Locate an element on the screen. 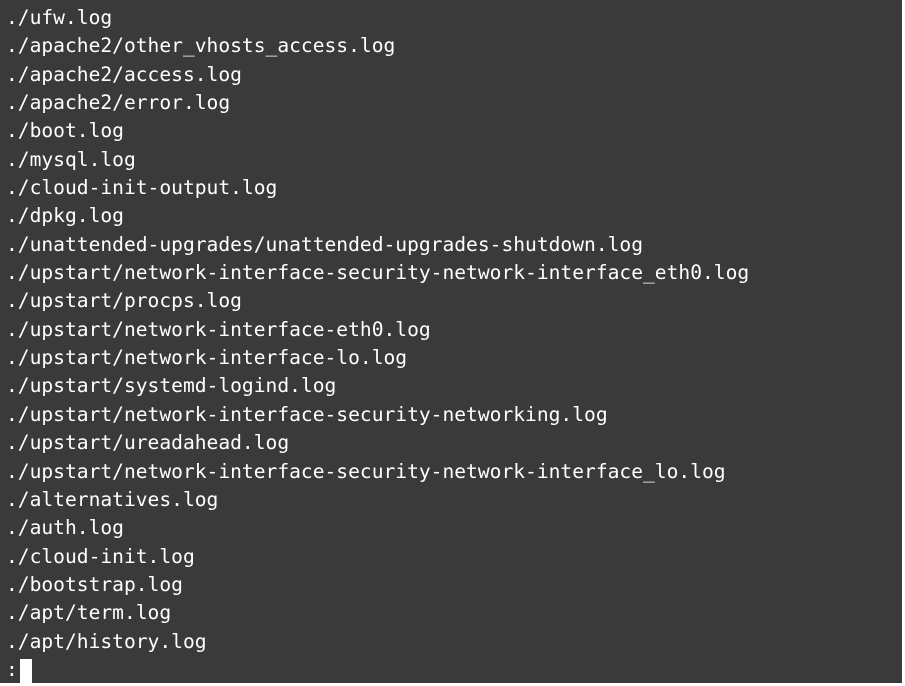  pager-prompt: : is located at coordinates (19, 669).